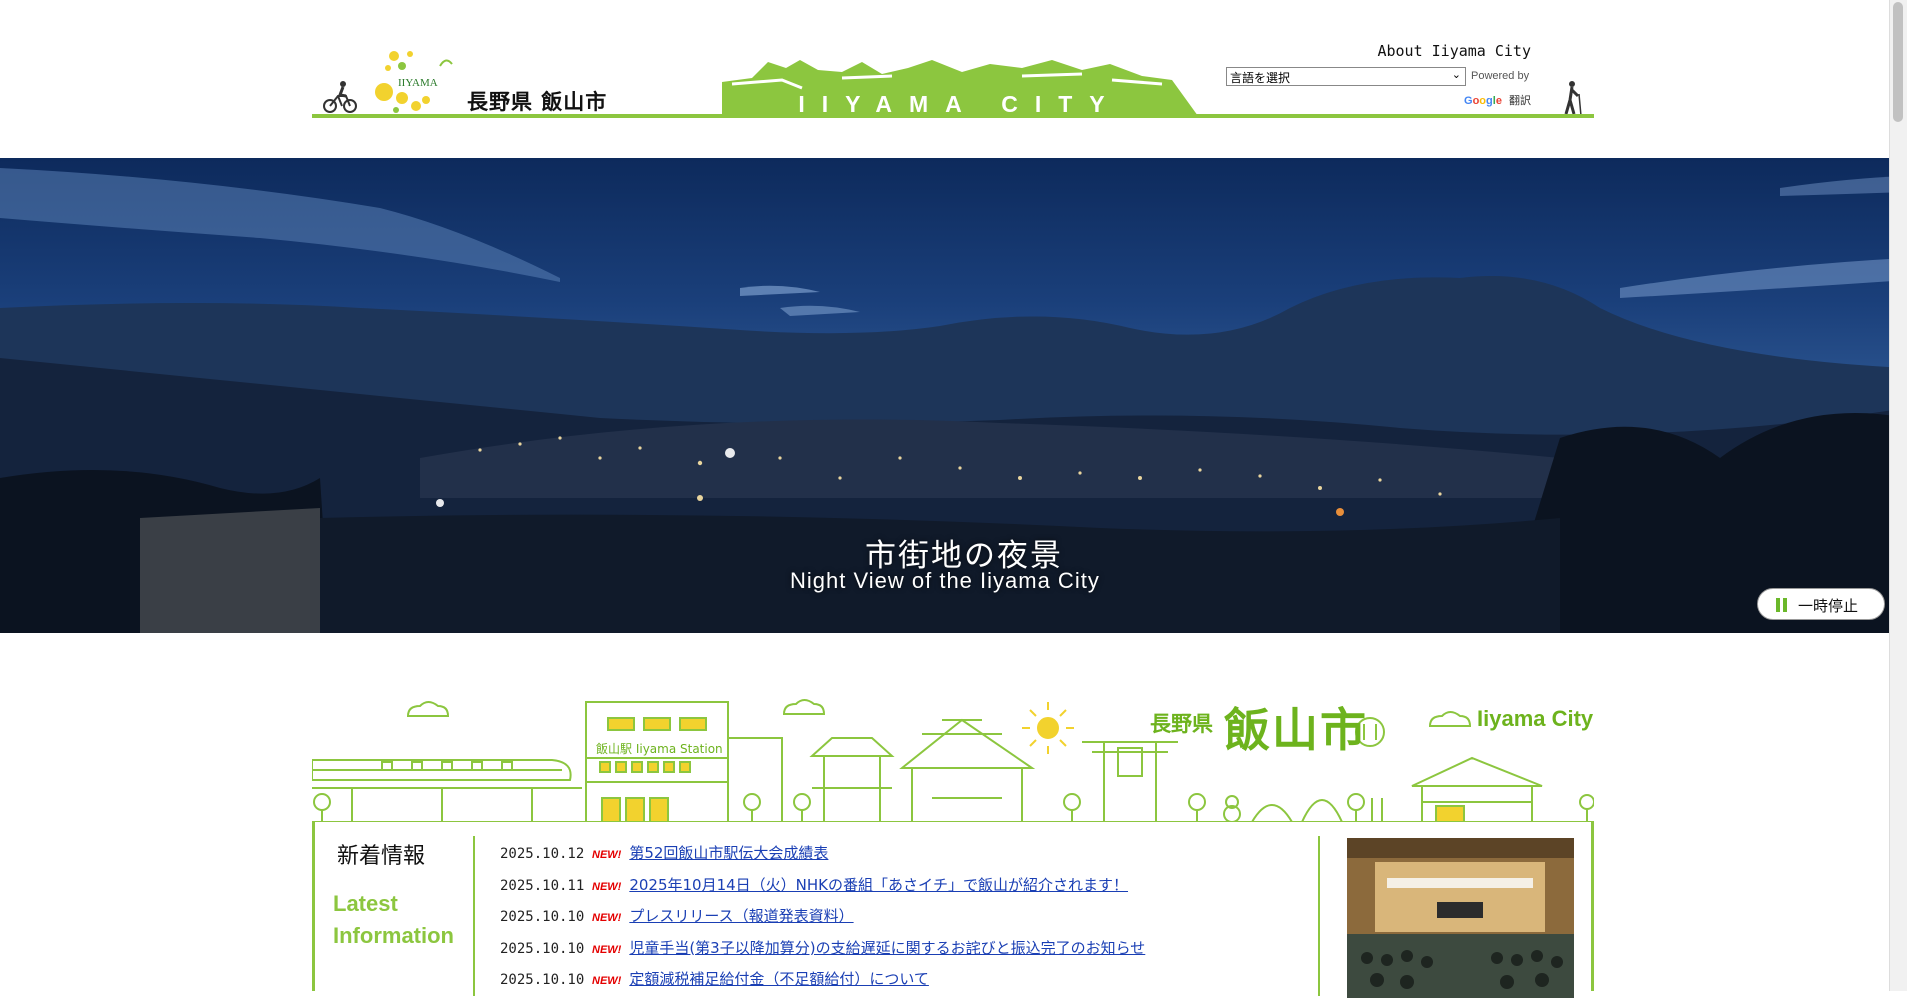 The height and width of the screenshot is (1000, 1907). What do you see at coordinates (887, 948) in the screenshot?
I see `news-link: 児童手当(第3子以降加算分)の支給遅延に関するお詫びと振込完了のお知らせ` at bounding box center [887, 948].